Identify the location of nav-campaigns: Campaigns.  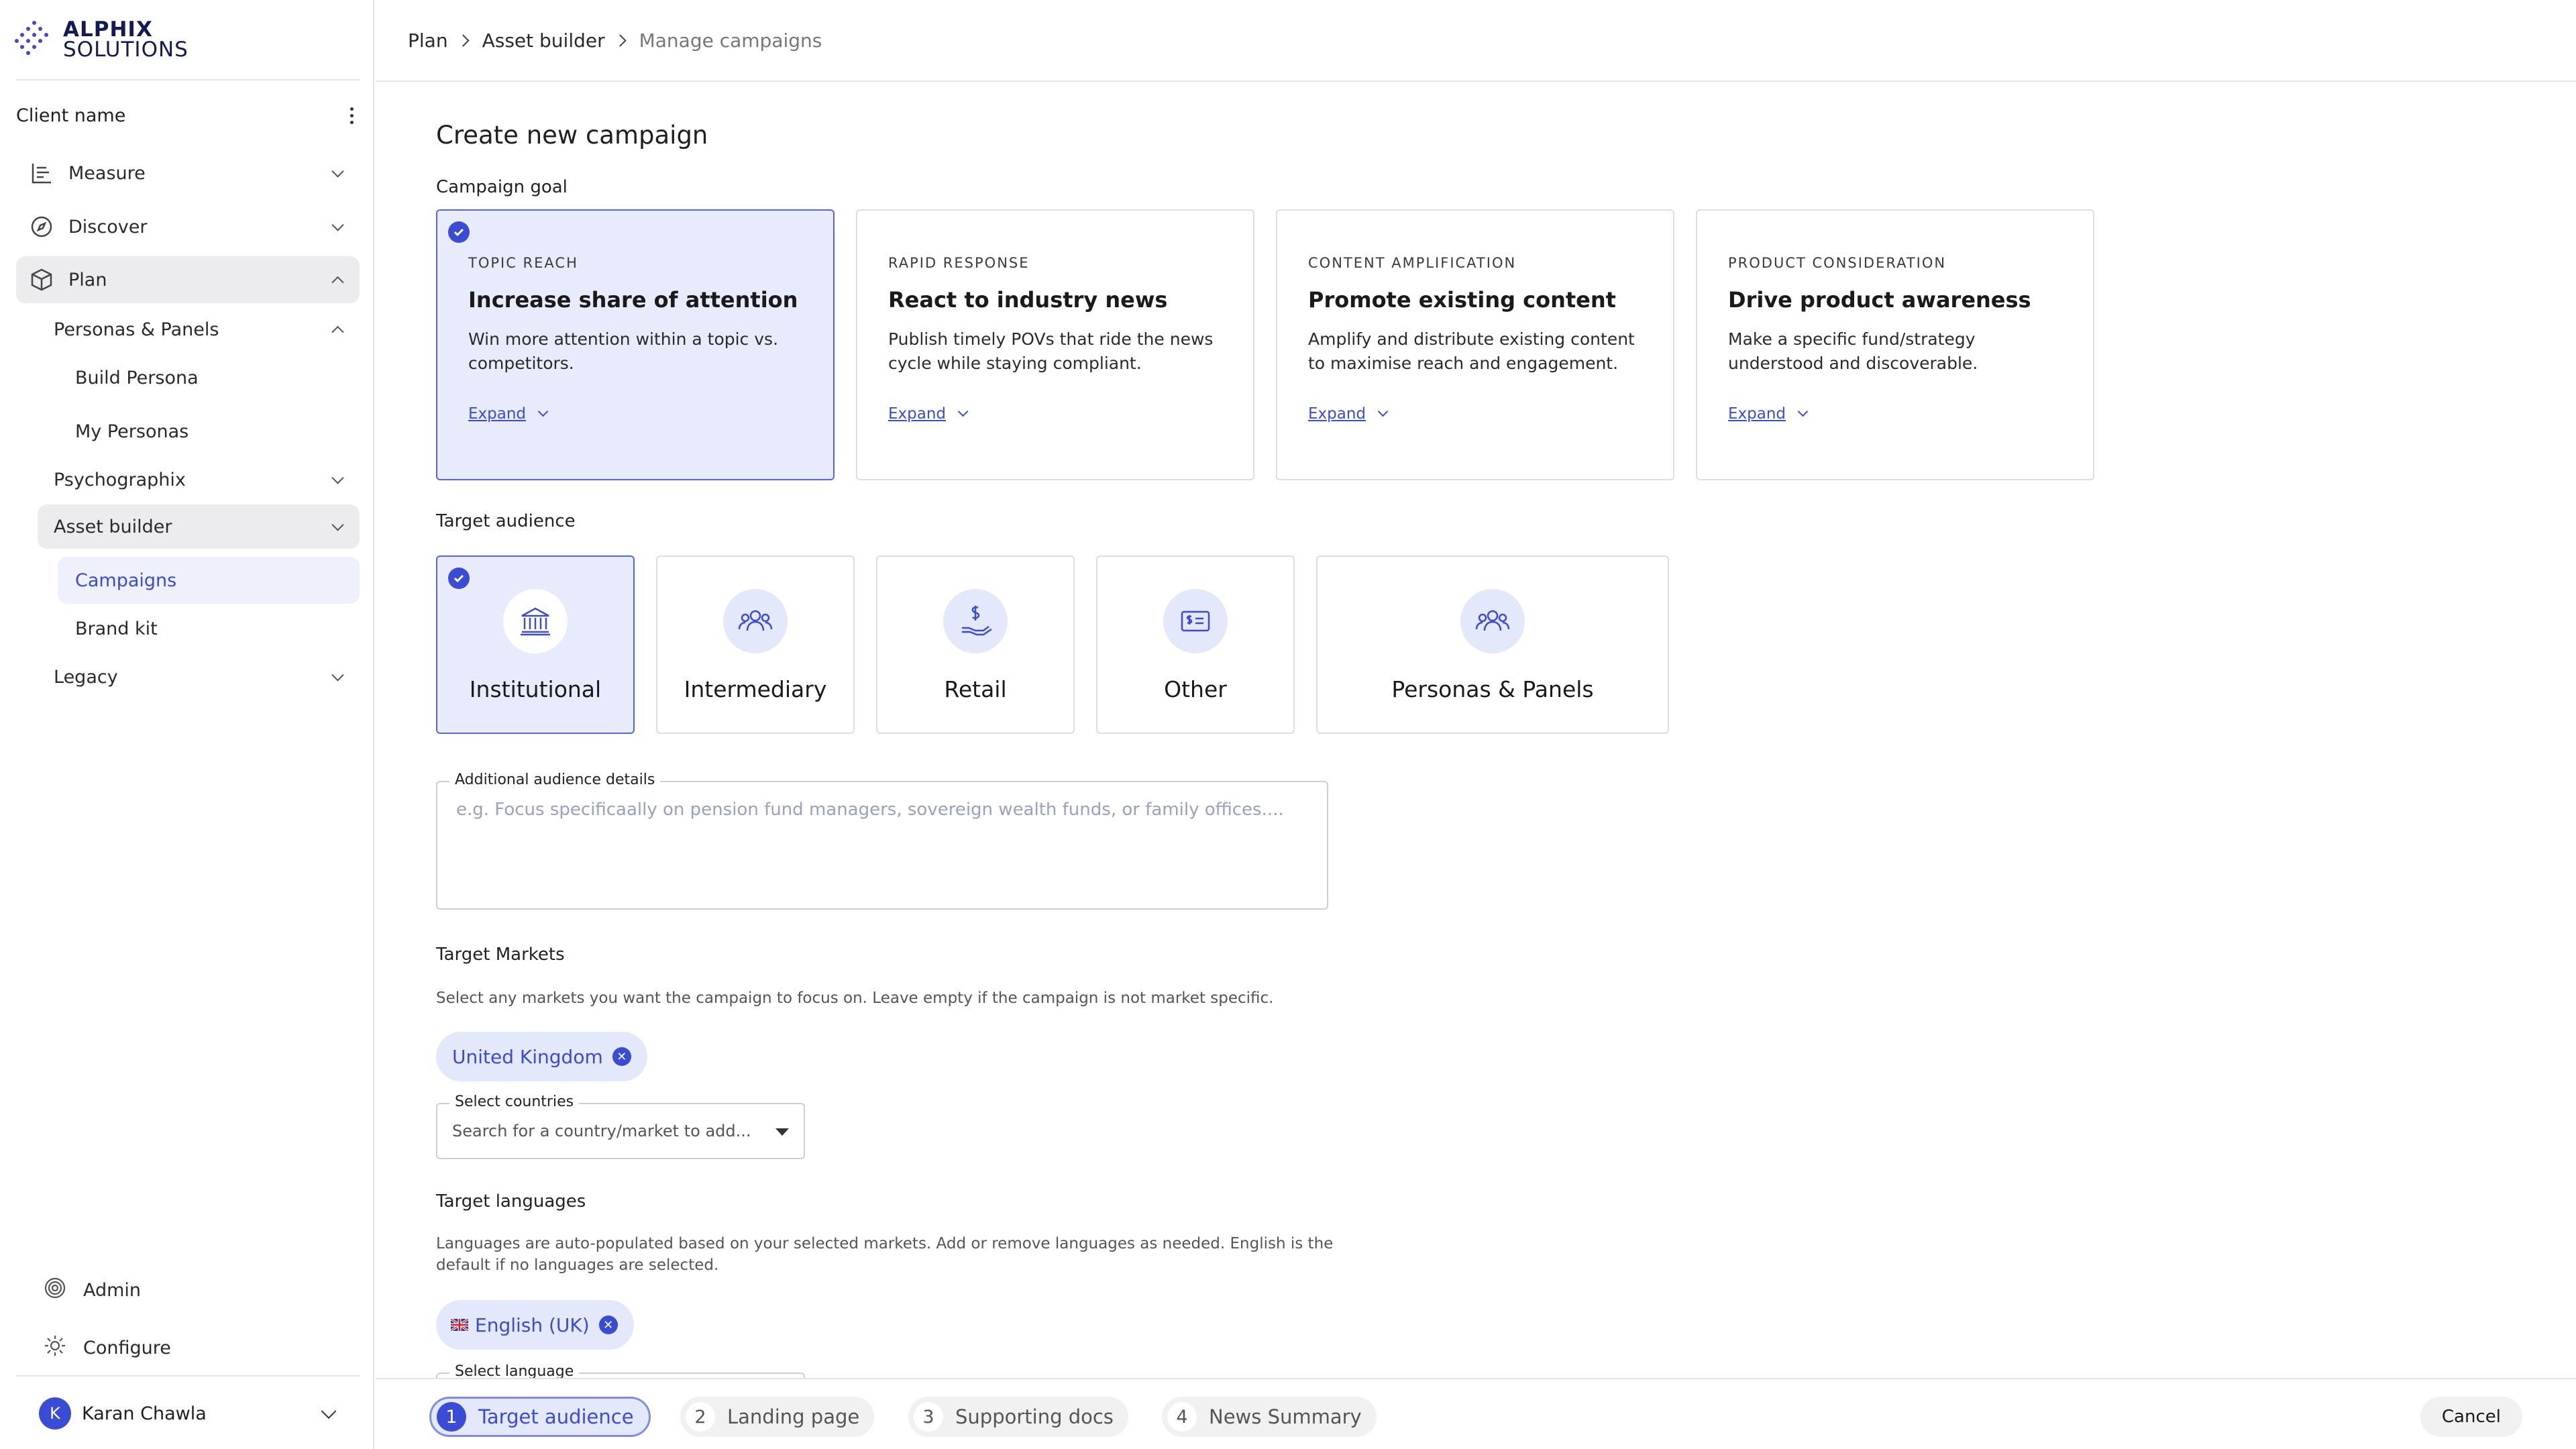
(209, 580).